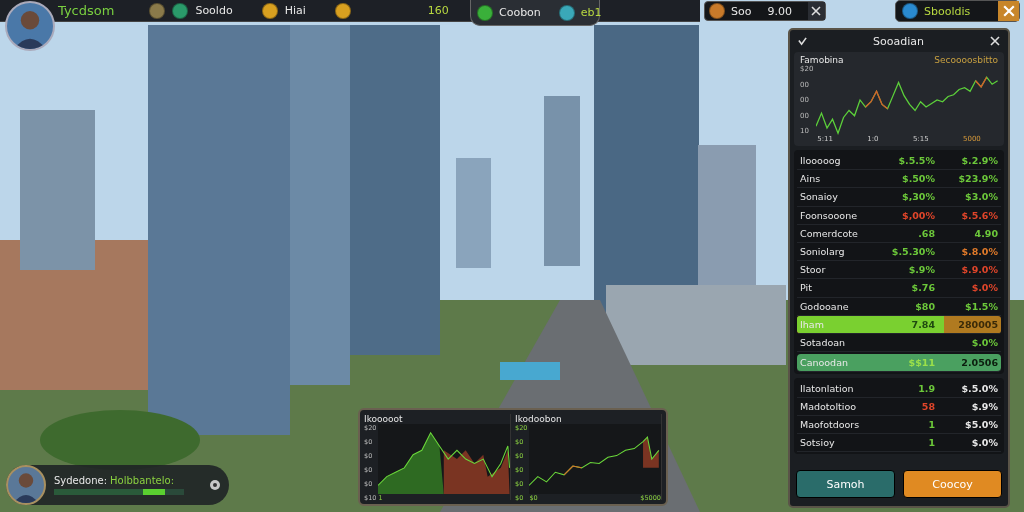 This screenshot has height=512, width=1024. Describe the element at coordinates (979, 389) in the screenshot. I see `stat-value: $.5.0%` at that location.